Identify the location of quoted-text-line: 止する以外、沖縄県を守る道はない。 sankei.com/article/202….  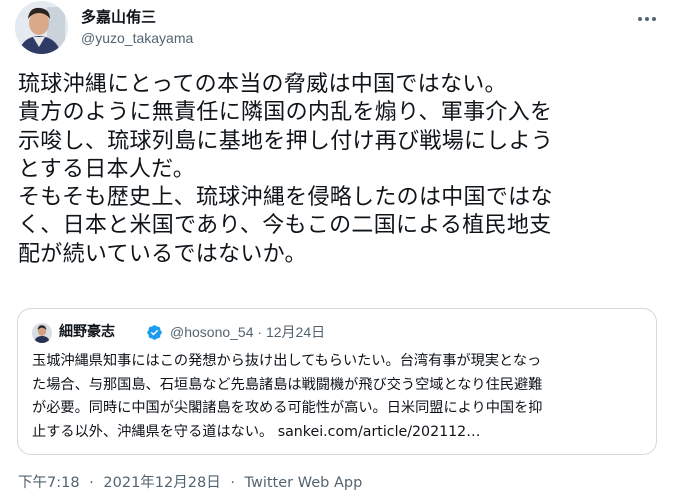
(256, 431).